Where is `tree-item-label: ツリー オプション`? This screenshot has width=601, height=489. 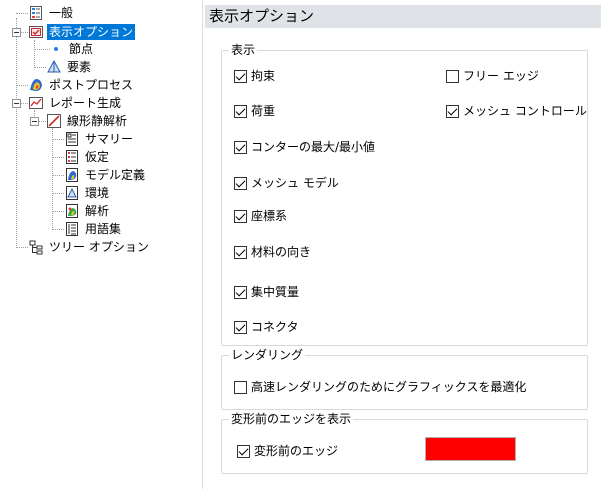 tree-item-label: ツリー オプション is located at coordinates (99, 247).